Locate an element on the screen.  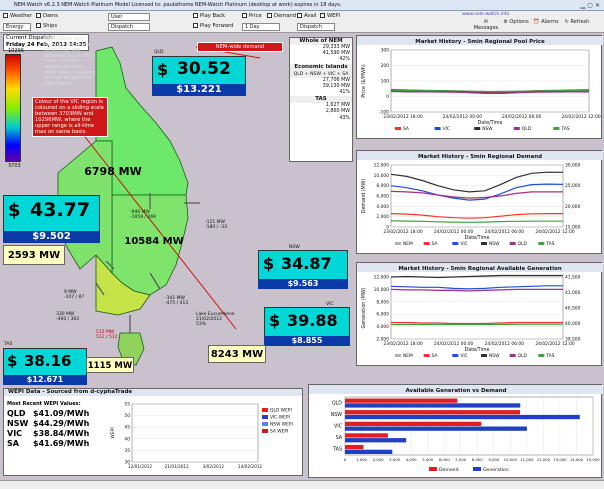
play-back-checkbox: Play Back is located at coordinates (209, 16).